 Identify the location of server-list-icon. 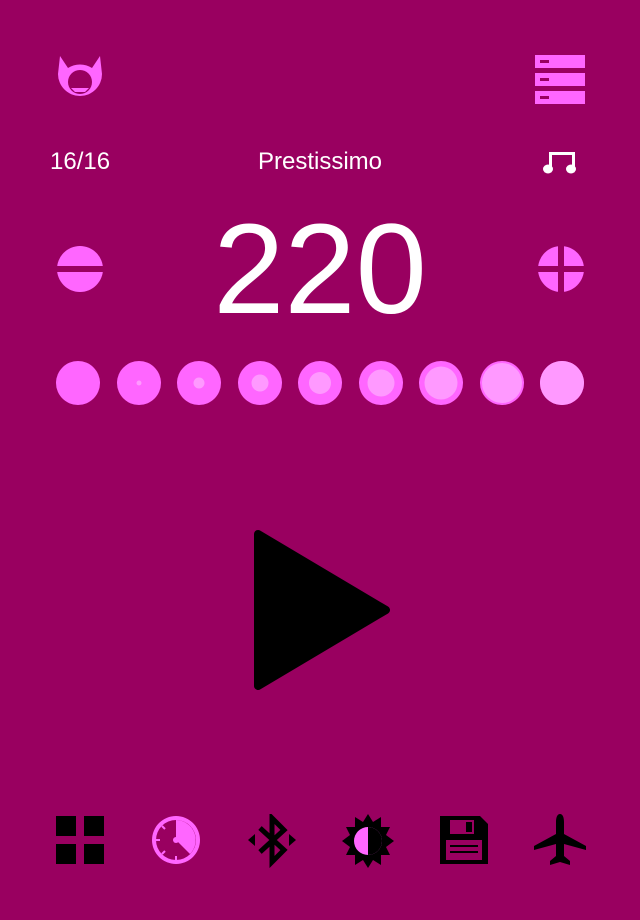
(560, 80).